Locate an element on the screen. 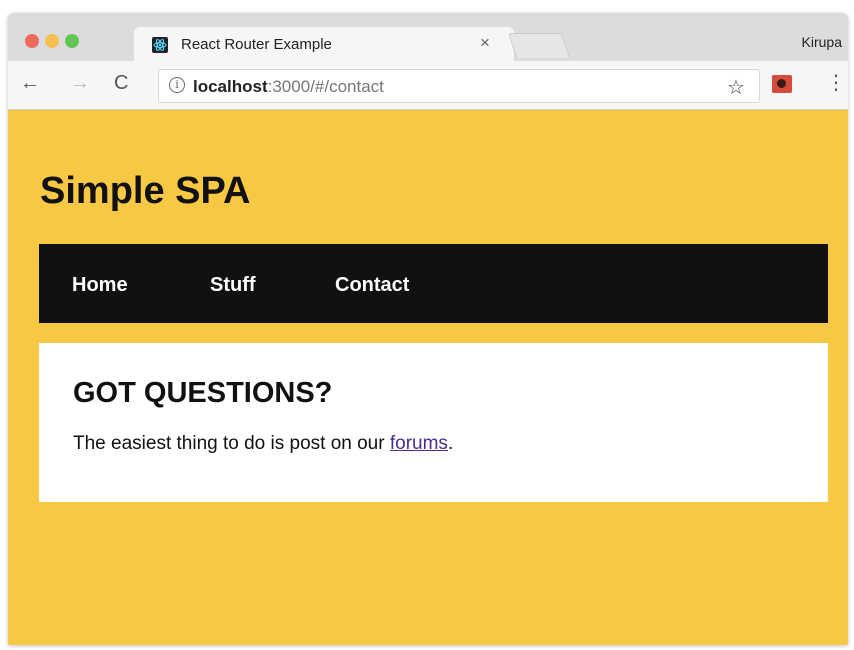 The image size is (854, 650). tab-title: React Router Example is located at coordinates (256, 44).